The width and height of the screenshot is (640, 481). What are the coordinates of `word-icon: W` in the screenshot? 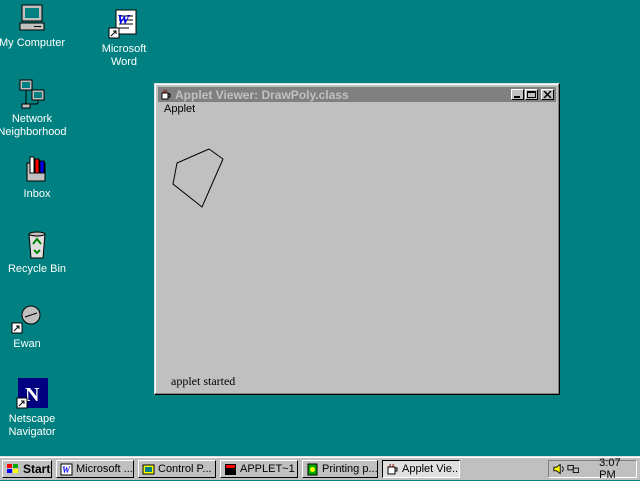 It's located at (66, 469).